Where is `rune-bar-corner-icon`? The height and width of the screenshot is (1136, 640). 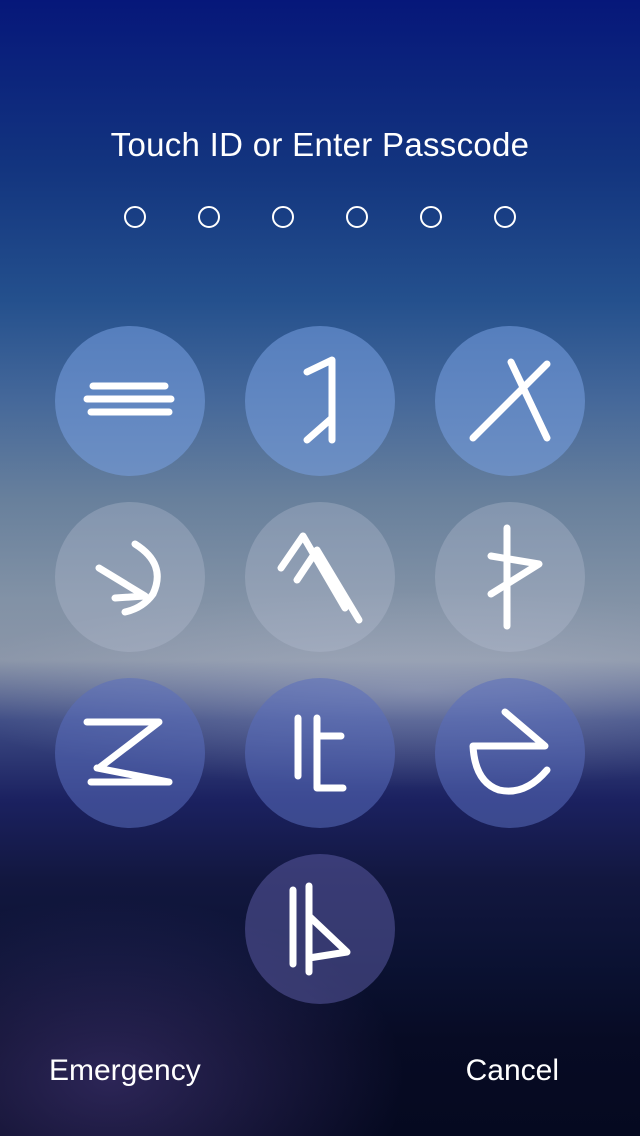
rune-bar-corner-icon is located at coordinates (320, 753).